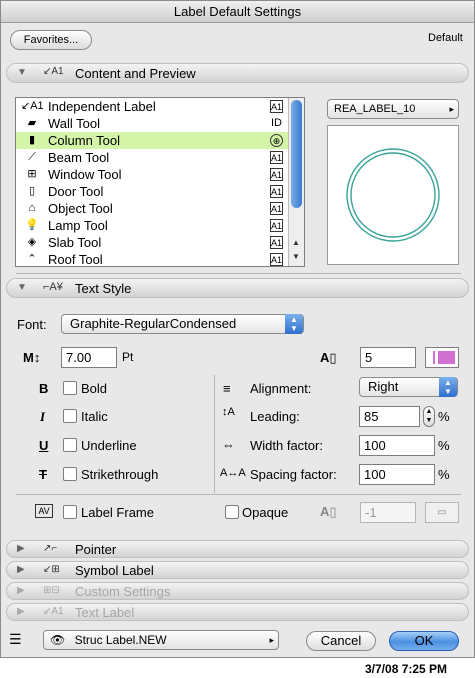  I want to click on default-label: Default, so click(445, 38).